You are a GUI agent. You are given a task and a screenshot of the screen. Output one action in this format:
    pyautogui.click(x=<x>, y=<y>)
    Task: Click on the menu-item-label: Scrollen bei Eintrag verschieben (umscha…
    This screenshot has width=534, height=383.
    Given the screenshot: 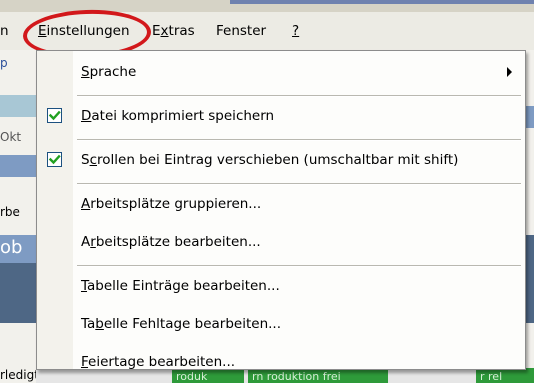 What is the action you would take?
    pyautogui.click(x=270, y=160)
    